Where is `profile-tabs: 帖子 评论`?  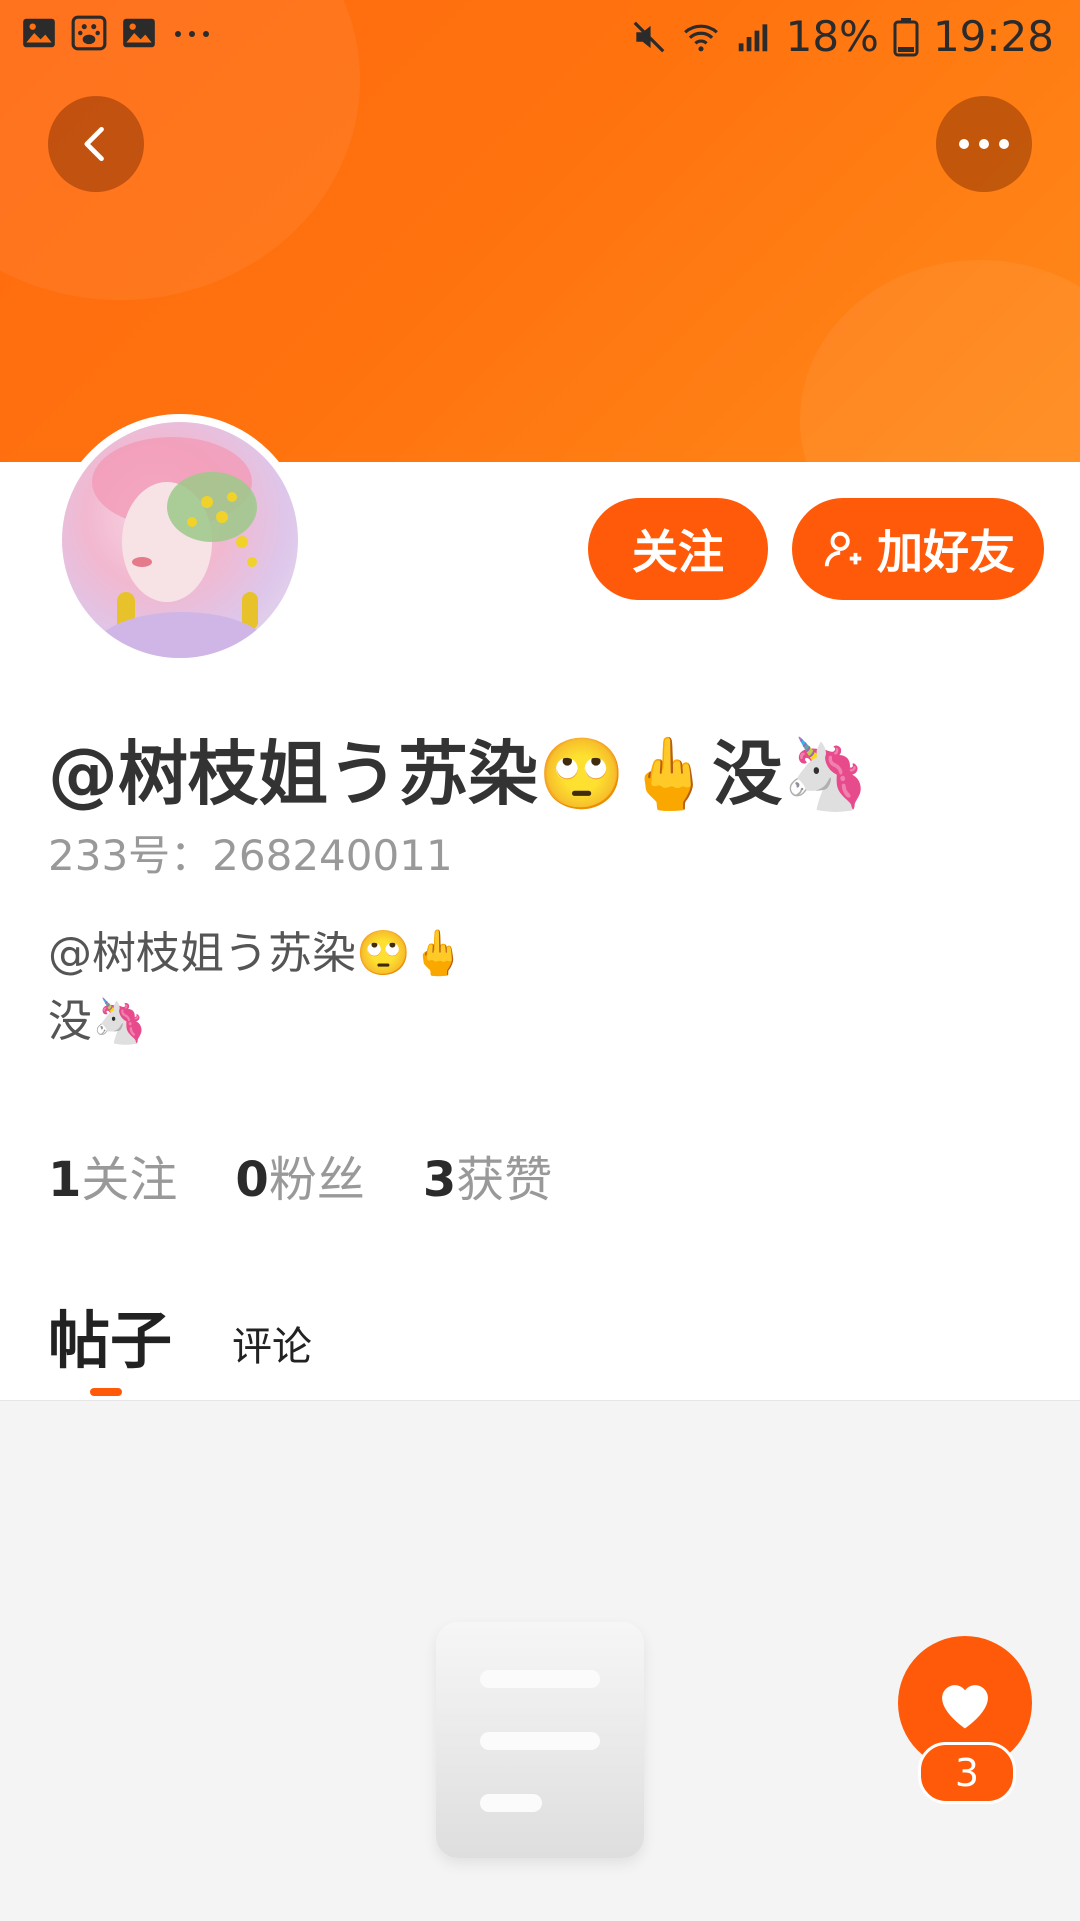 profile-tabs: 帖子 评论 is located at coordinates (180, 1335).